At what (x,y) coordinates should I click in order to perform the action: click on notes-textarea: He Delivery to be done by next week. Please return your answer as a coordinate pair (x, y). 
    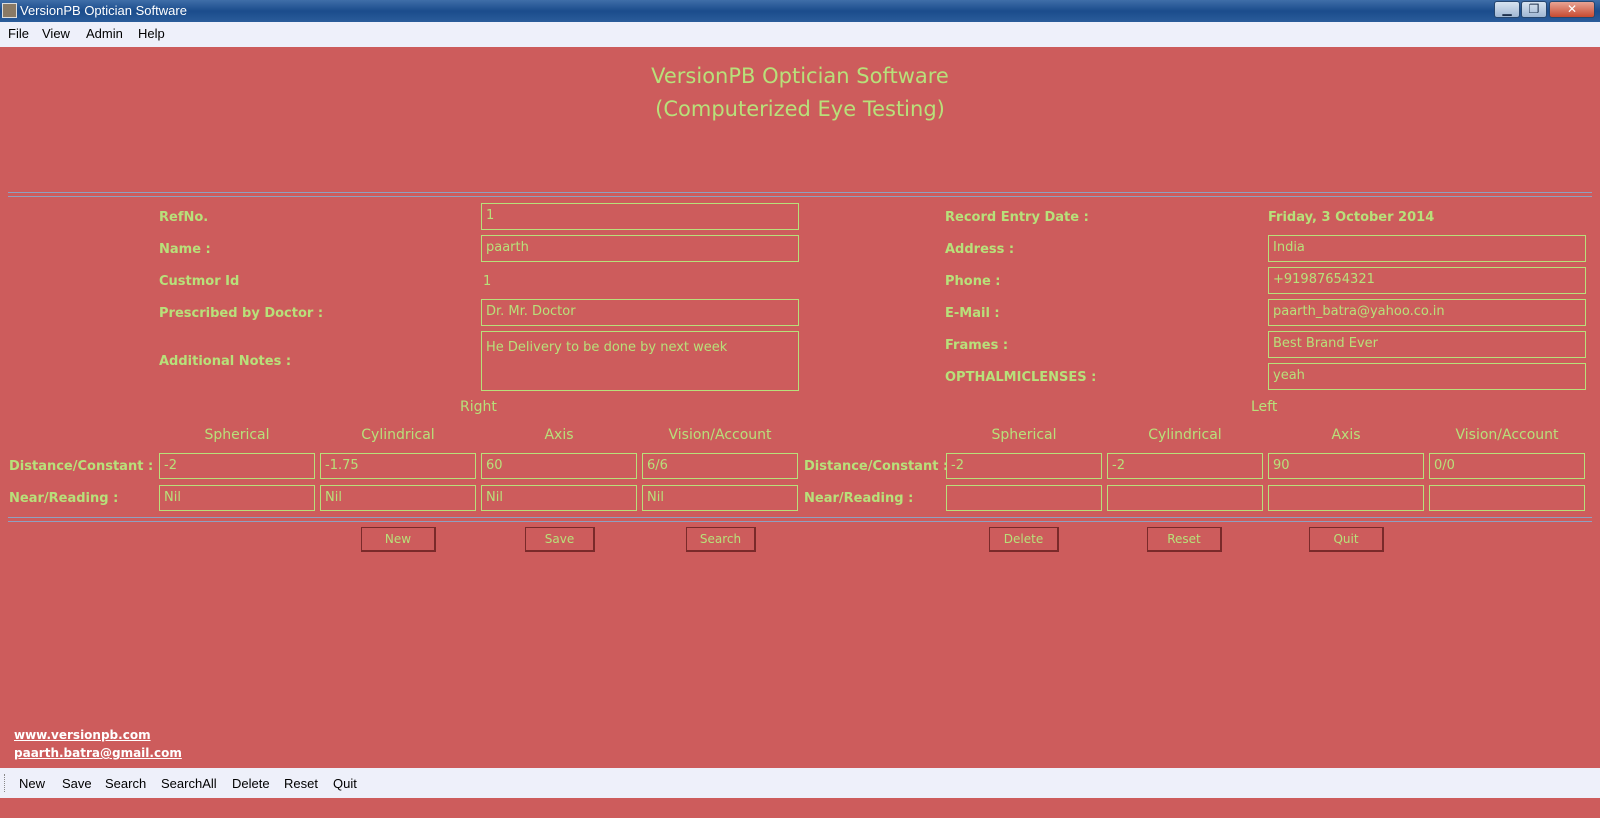
    Looking at the image, I should click on (640, 361).